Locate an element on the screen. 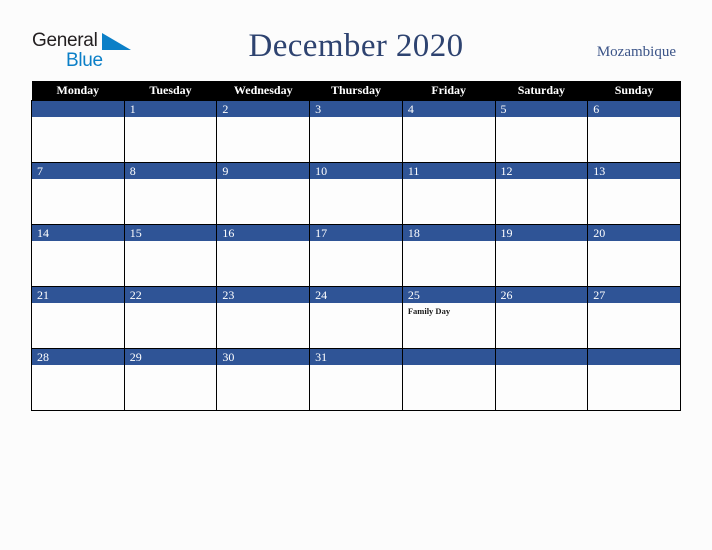  weekday-header-tuesday: Tuesday is located at coordinates (170, 91).